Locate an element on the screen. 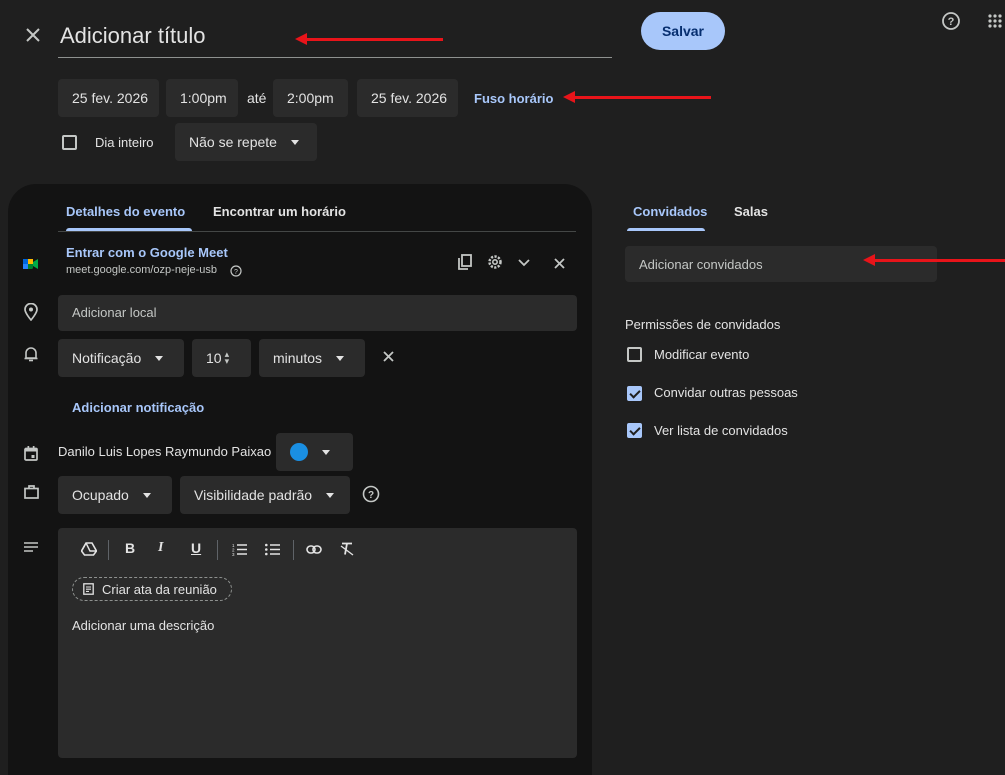 Image resolution: width=1005 pixels, height=775 pixels. notification-unit-value: minutos is located at coordinates (298, 358).